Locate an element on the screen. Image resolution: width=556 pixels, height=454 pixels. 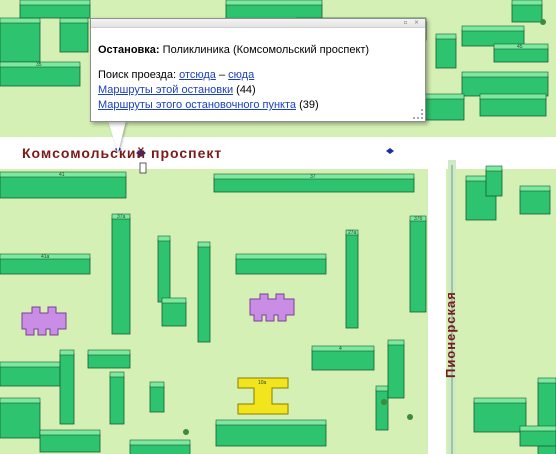
search-label: Поиск проезда: is located at coordinates (137, 75).